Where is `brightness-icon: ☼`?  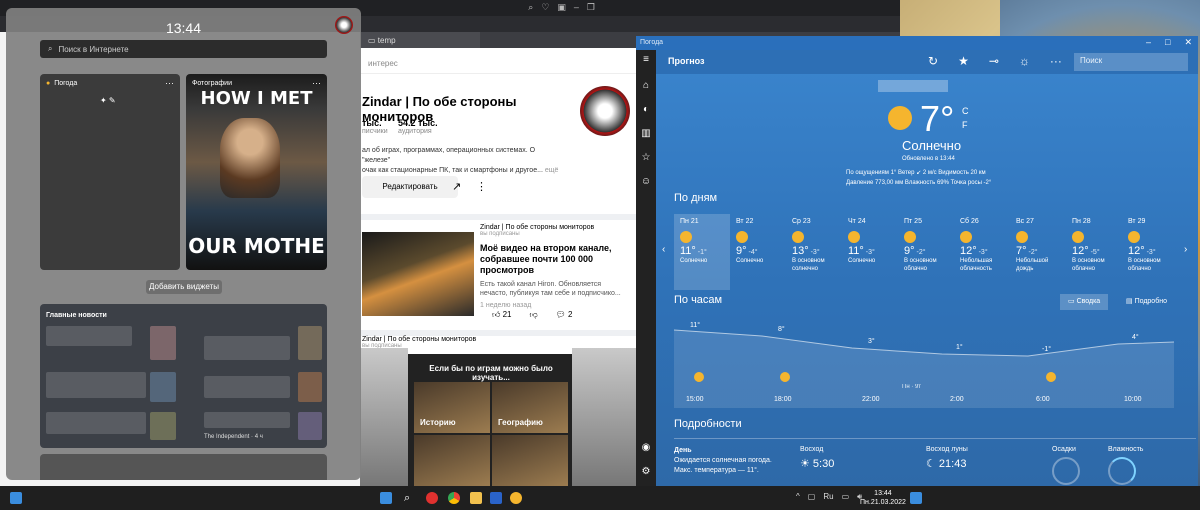
brightness-icon: ☼ is located at coordinates (1024, 61).